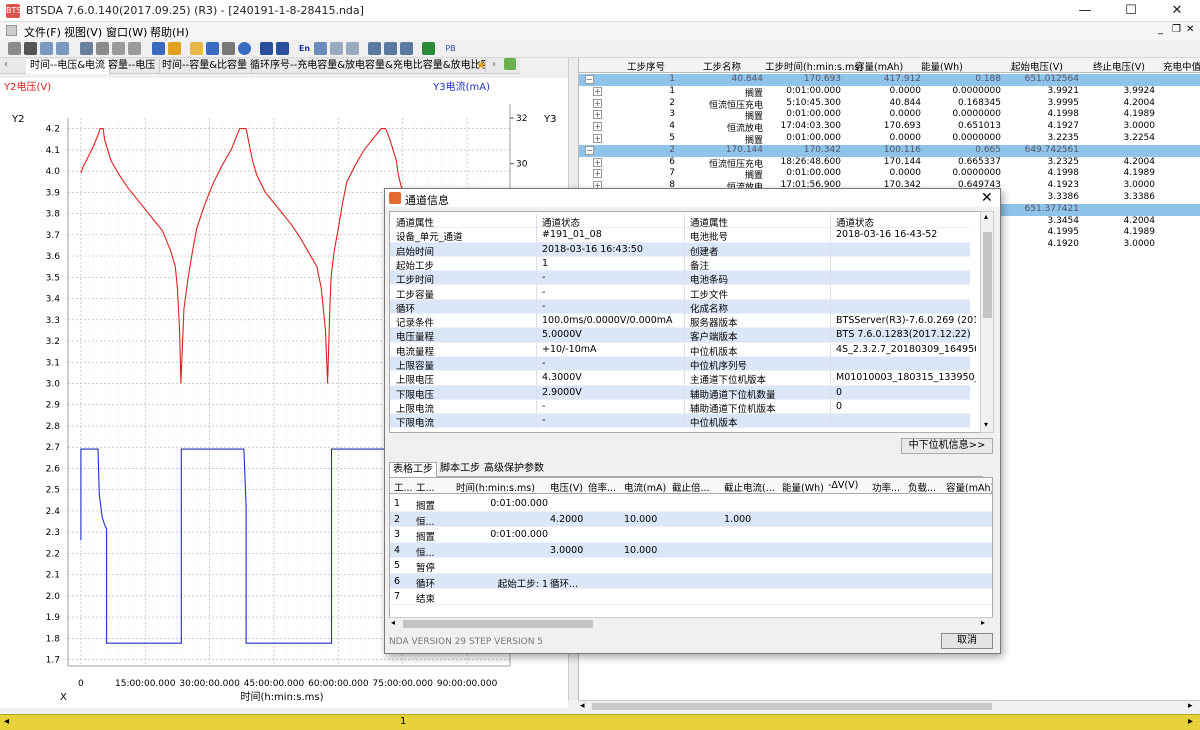 Image resolution: width=1200 pixels, height=730 pixels. I want to click on step-grid-hscroll: ◂ ▸, so click(889, 706).